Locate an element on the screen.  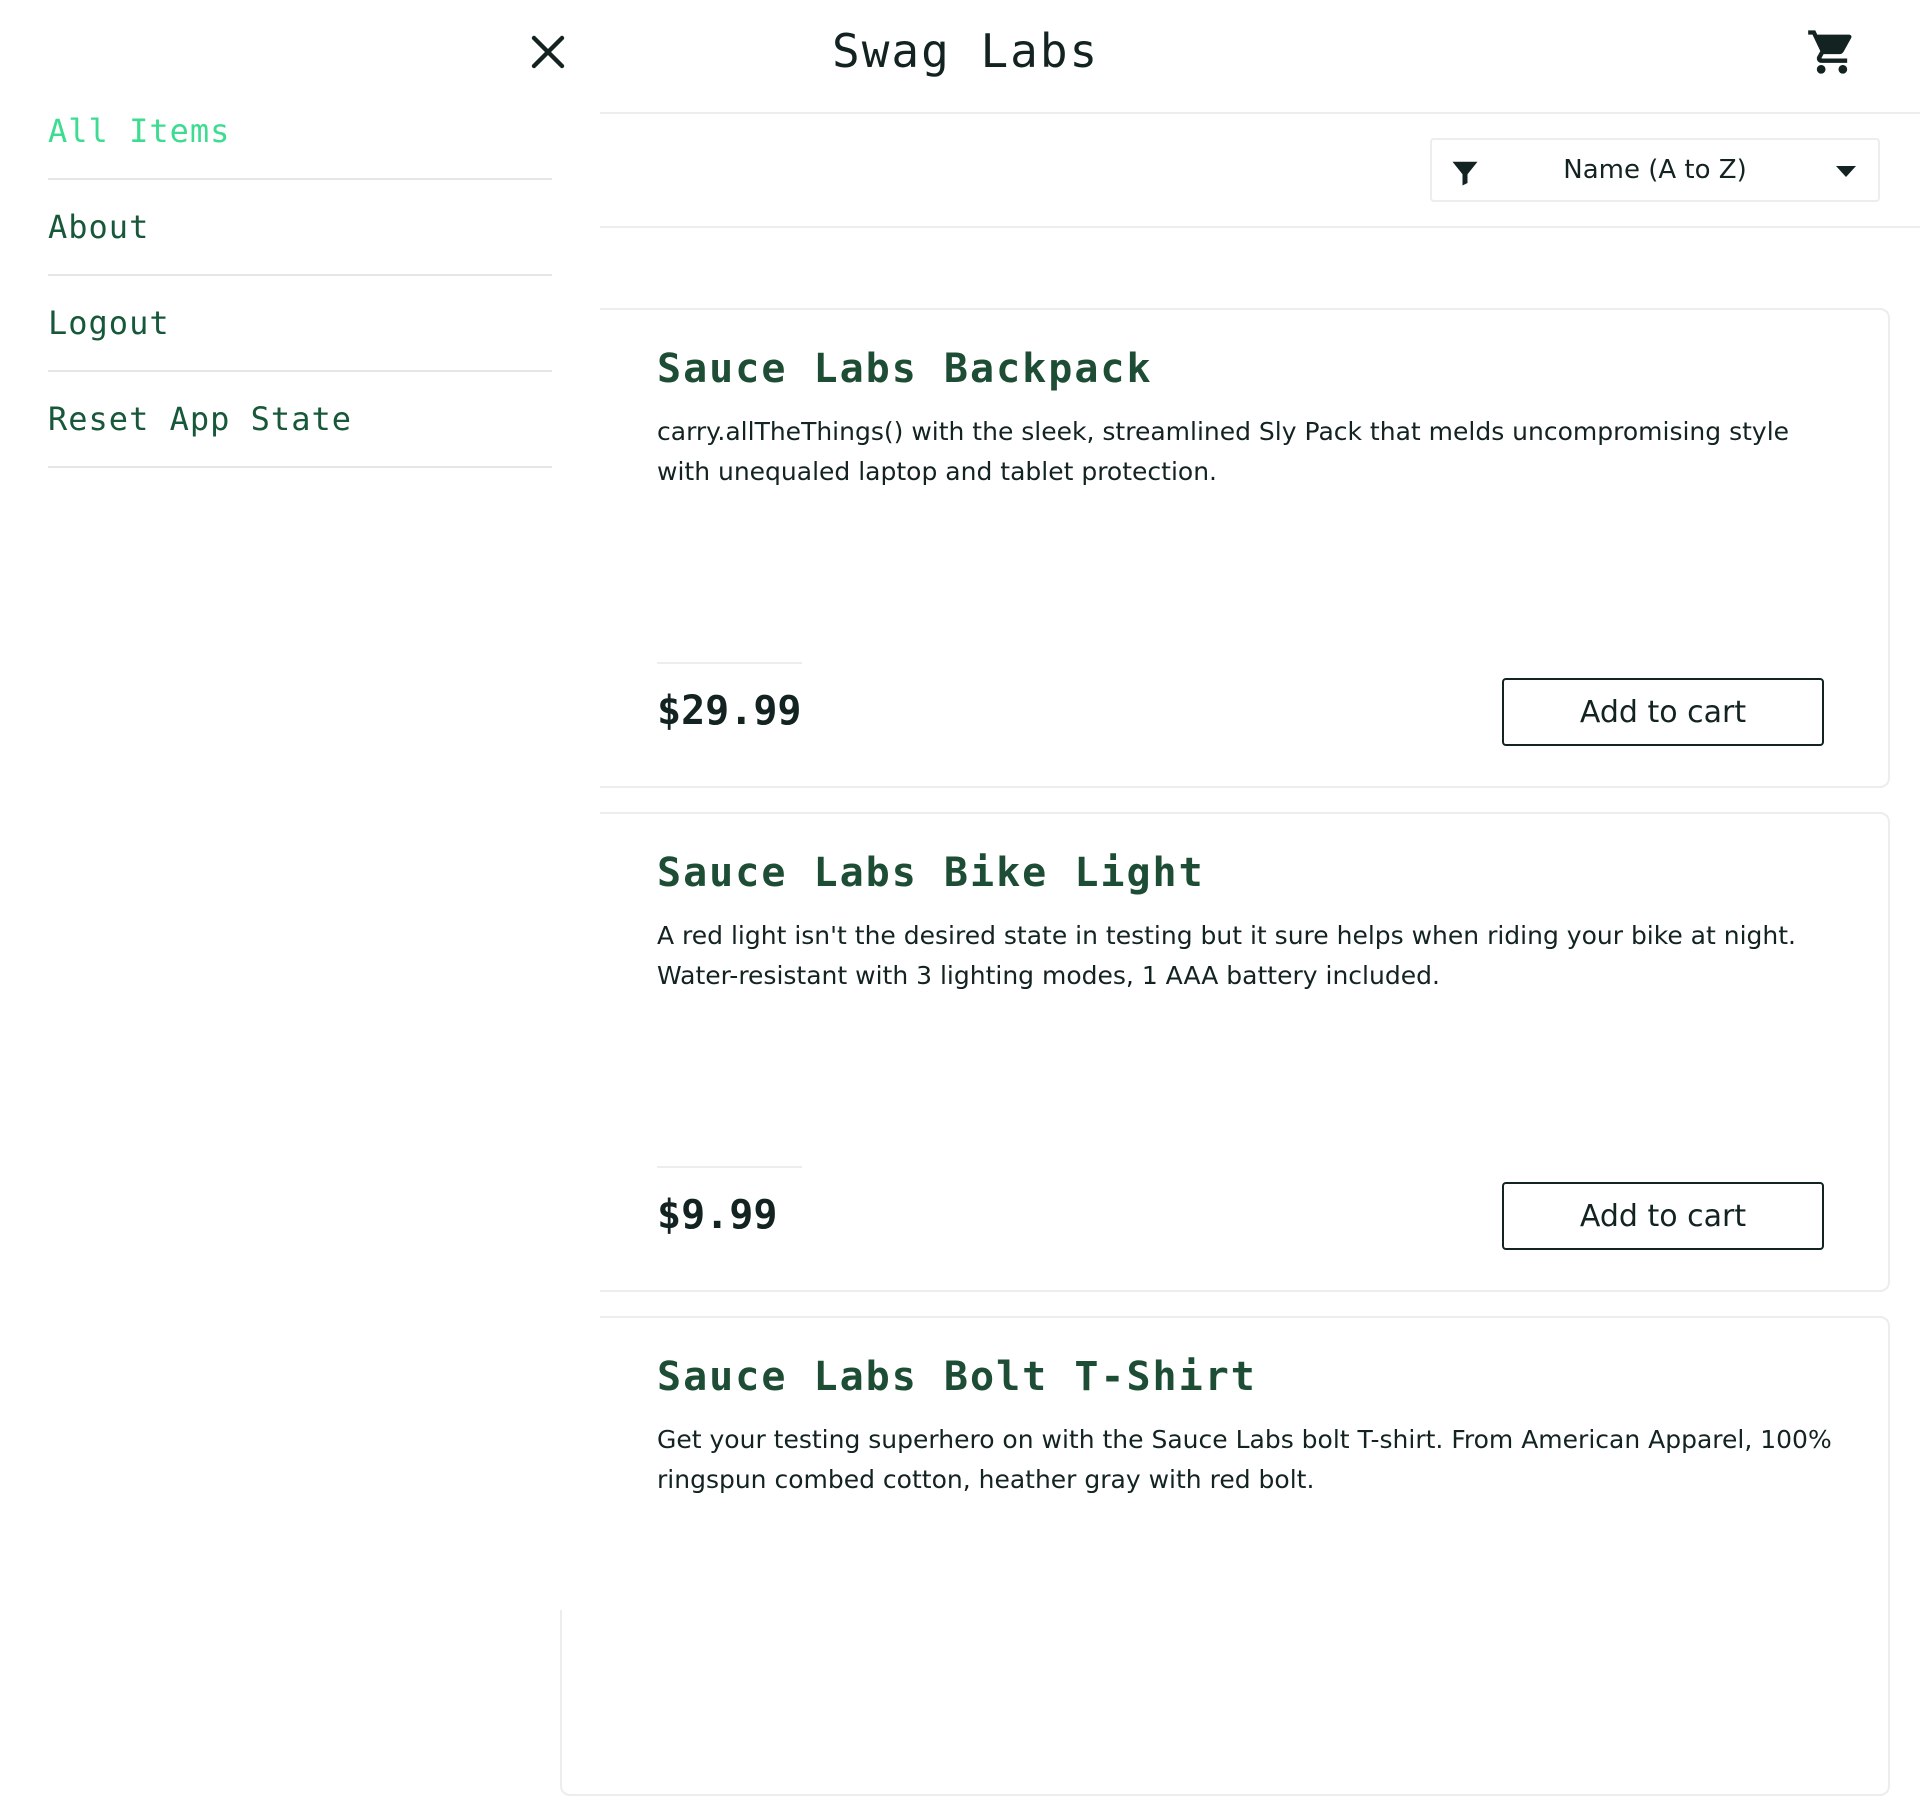
chevron-down-icon is located at coordinates (1846, 171).